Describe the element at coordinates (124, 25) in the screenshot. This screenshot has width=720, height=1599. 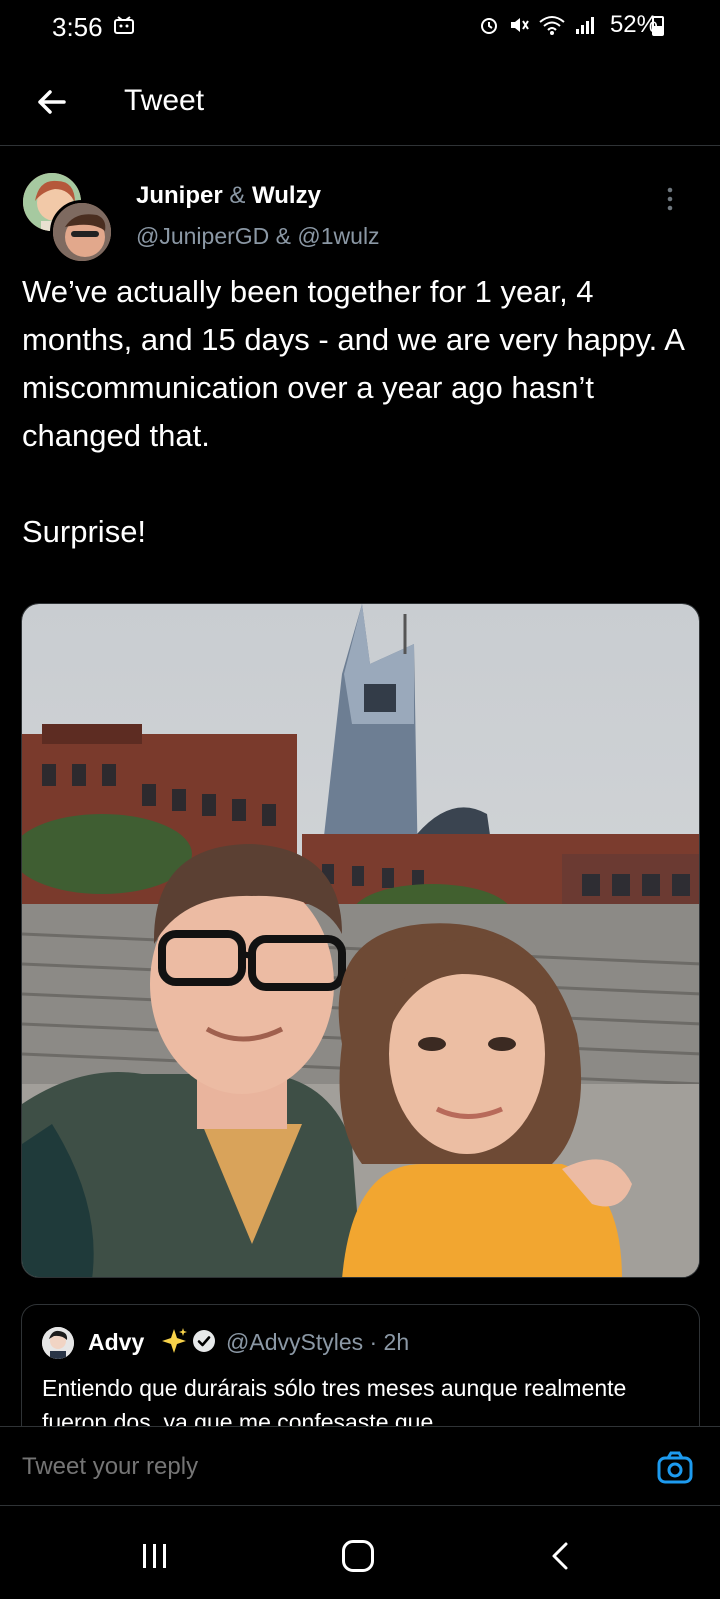
I see `notification-icon` at that location.